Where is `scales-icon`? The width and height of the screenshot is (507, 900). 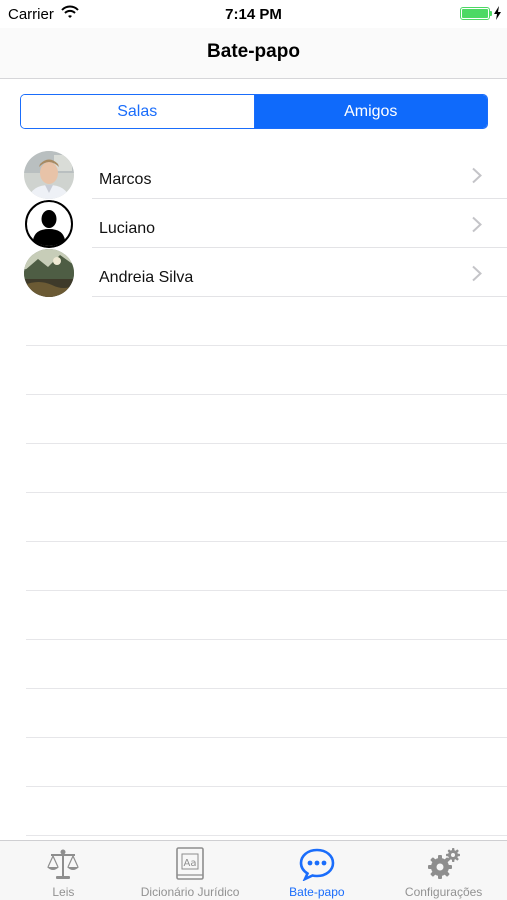 scales-icon is located at coordinates (63, 864).